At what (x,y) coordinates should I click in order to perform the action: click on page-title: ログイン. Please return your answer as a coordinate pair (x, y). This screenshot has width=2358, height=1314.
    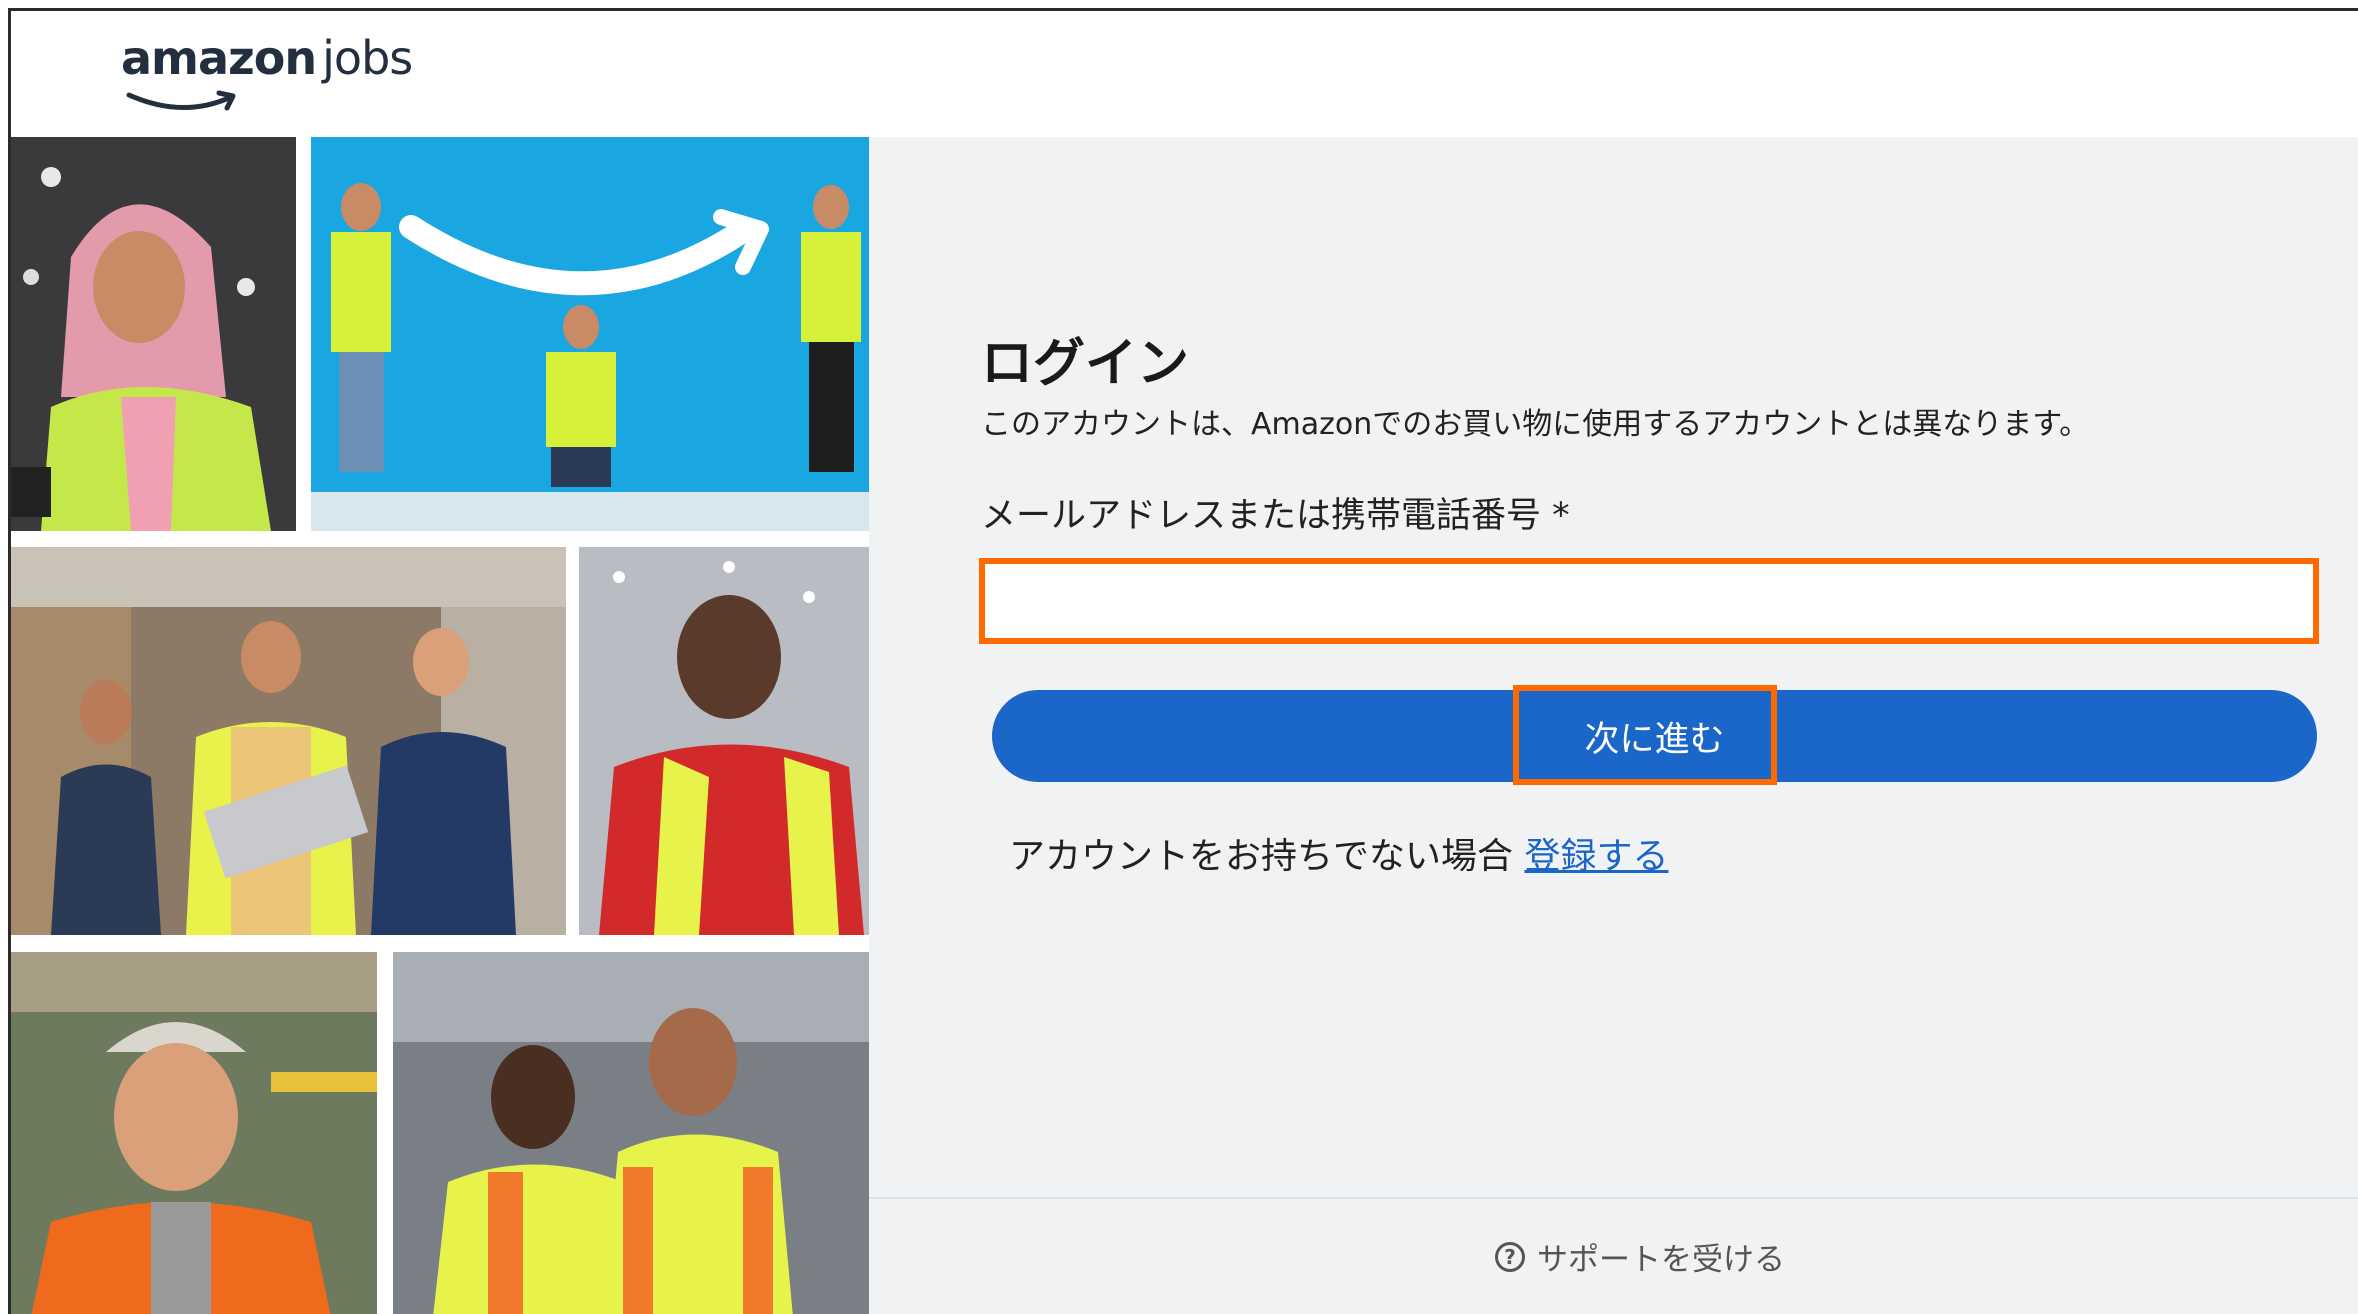
    Looking at the image, I should click on (1085, 364).